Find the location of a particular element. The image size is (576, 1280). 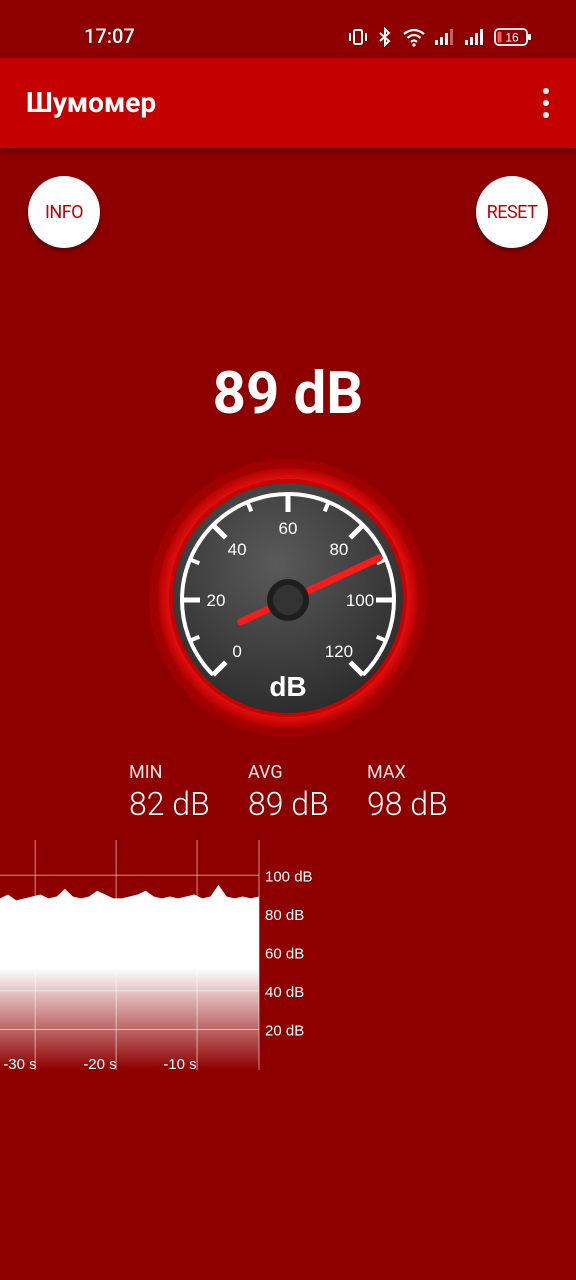

bluetooth-icon is located at coordinates (385, 37).